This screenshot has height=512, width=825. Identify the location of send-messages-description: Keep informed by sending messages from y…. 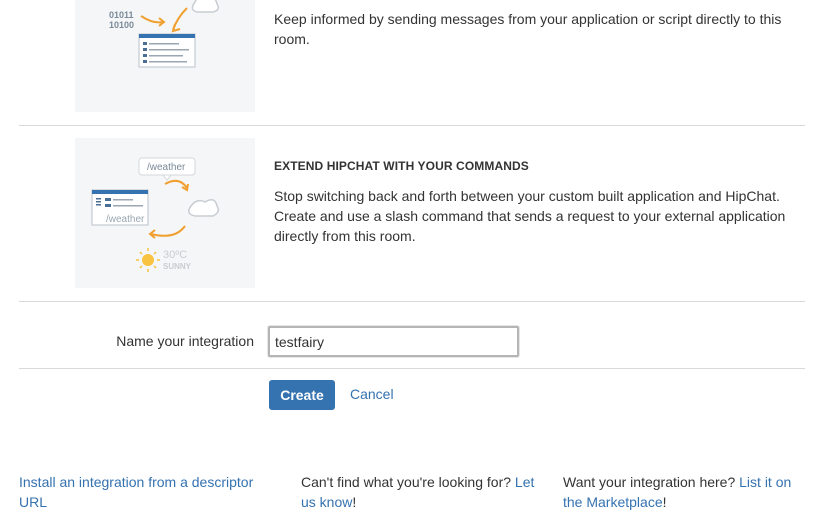
(528, 29).